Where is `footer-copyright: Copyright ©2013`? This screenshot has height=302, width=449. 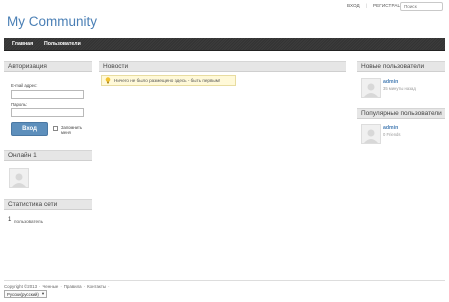 footer-copyright: Copyright ©2013 is located at coordinates (21, 286).